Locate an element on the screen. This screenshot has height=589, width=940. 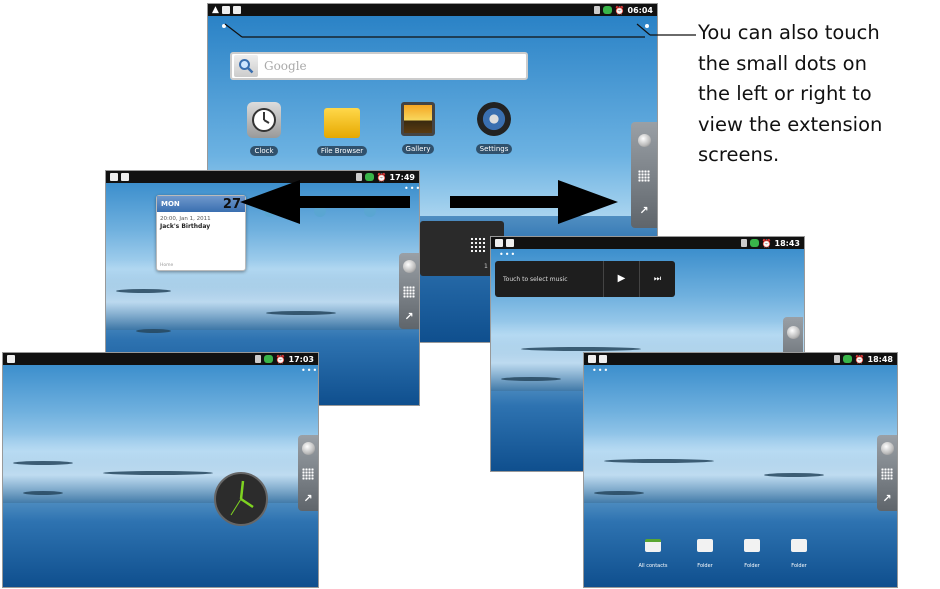
arrow-right-icon is located at coordinates (534, 202).